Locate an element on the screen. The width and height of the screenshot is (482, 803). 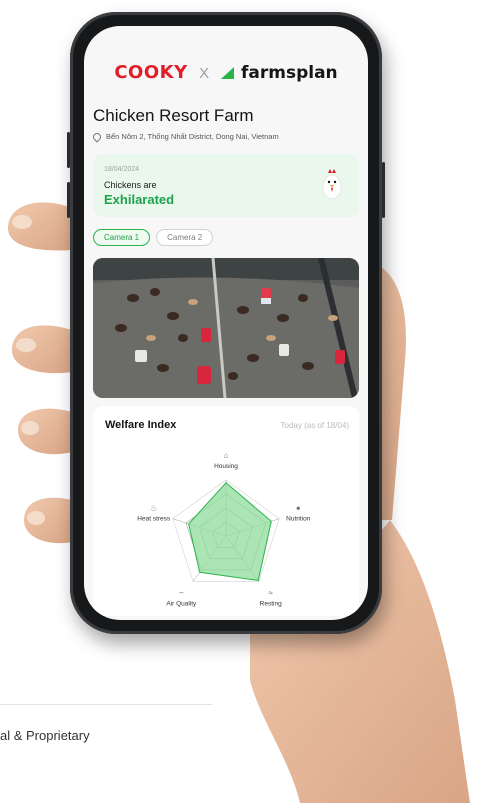
radar-axis-label-resting: Resting is located at coordinates (271, 603).